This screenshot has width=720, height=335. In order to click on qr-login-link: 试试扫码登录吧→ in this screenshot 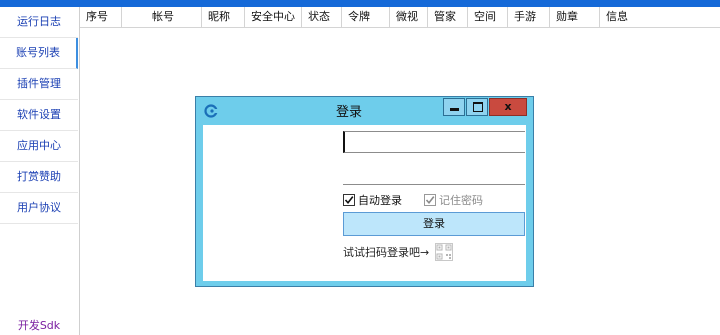, I will do `click(398, 252)`.